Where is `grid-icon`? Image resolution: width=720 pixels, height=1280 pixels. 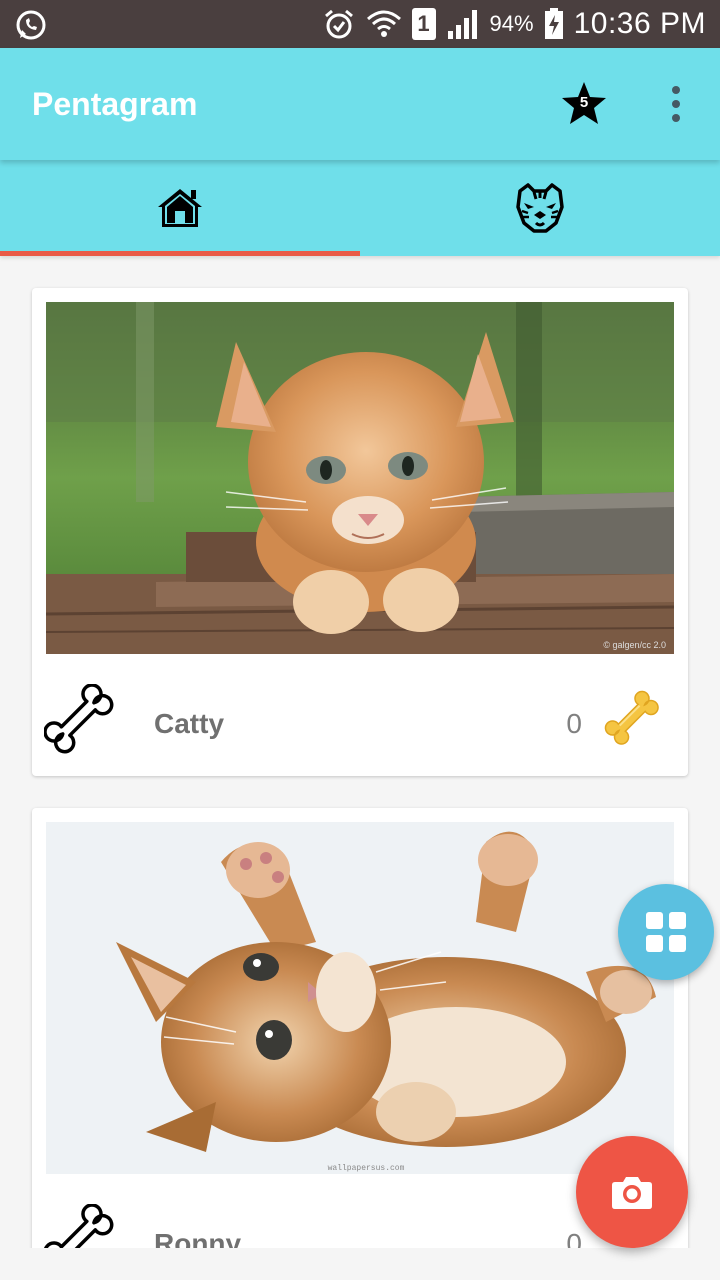 grid-icon is located at coordinates (666, 932).